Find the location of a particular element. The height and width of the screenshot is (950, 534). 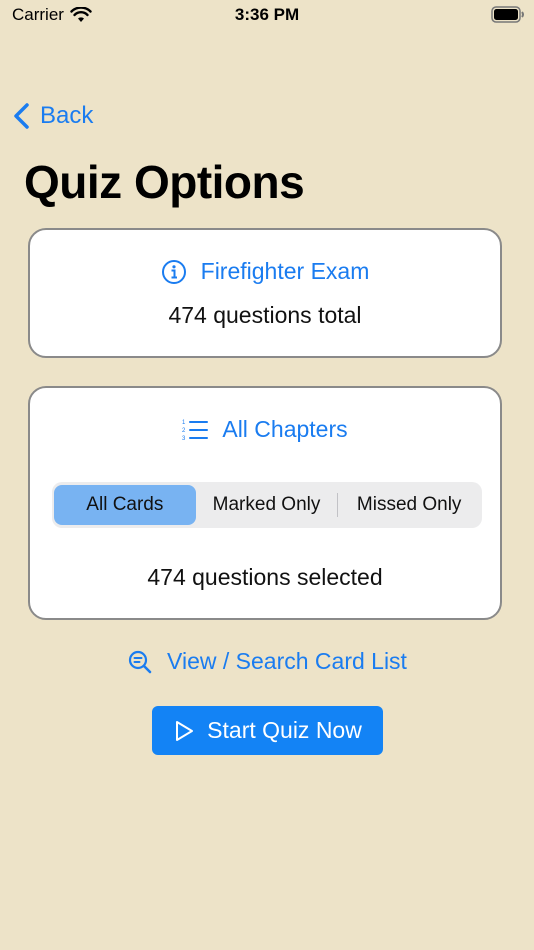

segment-all-cards: All Cards is located at coordinates (125, 505).